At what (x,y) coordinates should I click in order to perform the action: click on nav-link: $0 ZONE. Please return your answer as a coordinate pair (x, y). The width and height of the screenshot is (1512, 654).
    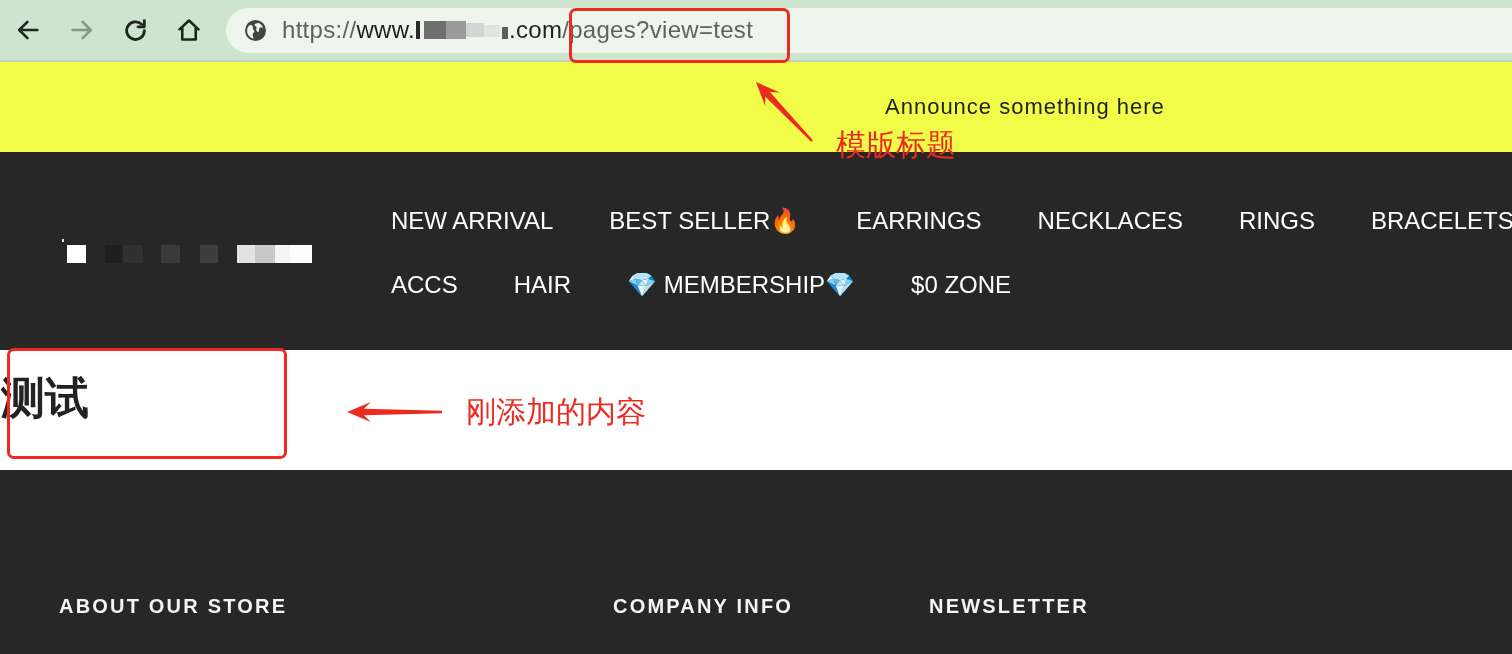
    Looking at the image, I should click on (961, 285).